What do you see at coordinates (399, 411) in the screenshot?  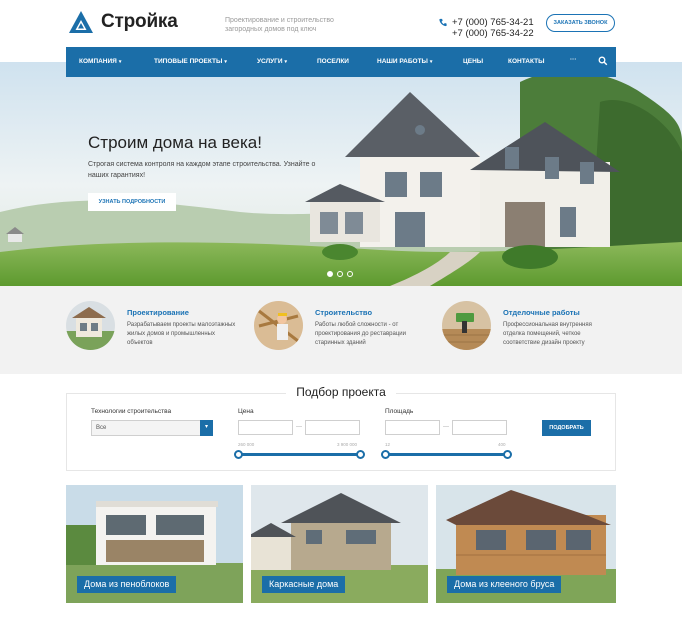 I see `area-label: Площадь` at bounding box center [399, 411].